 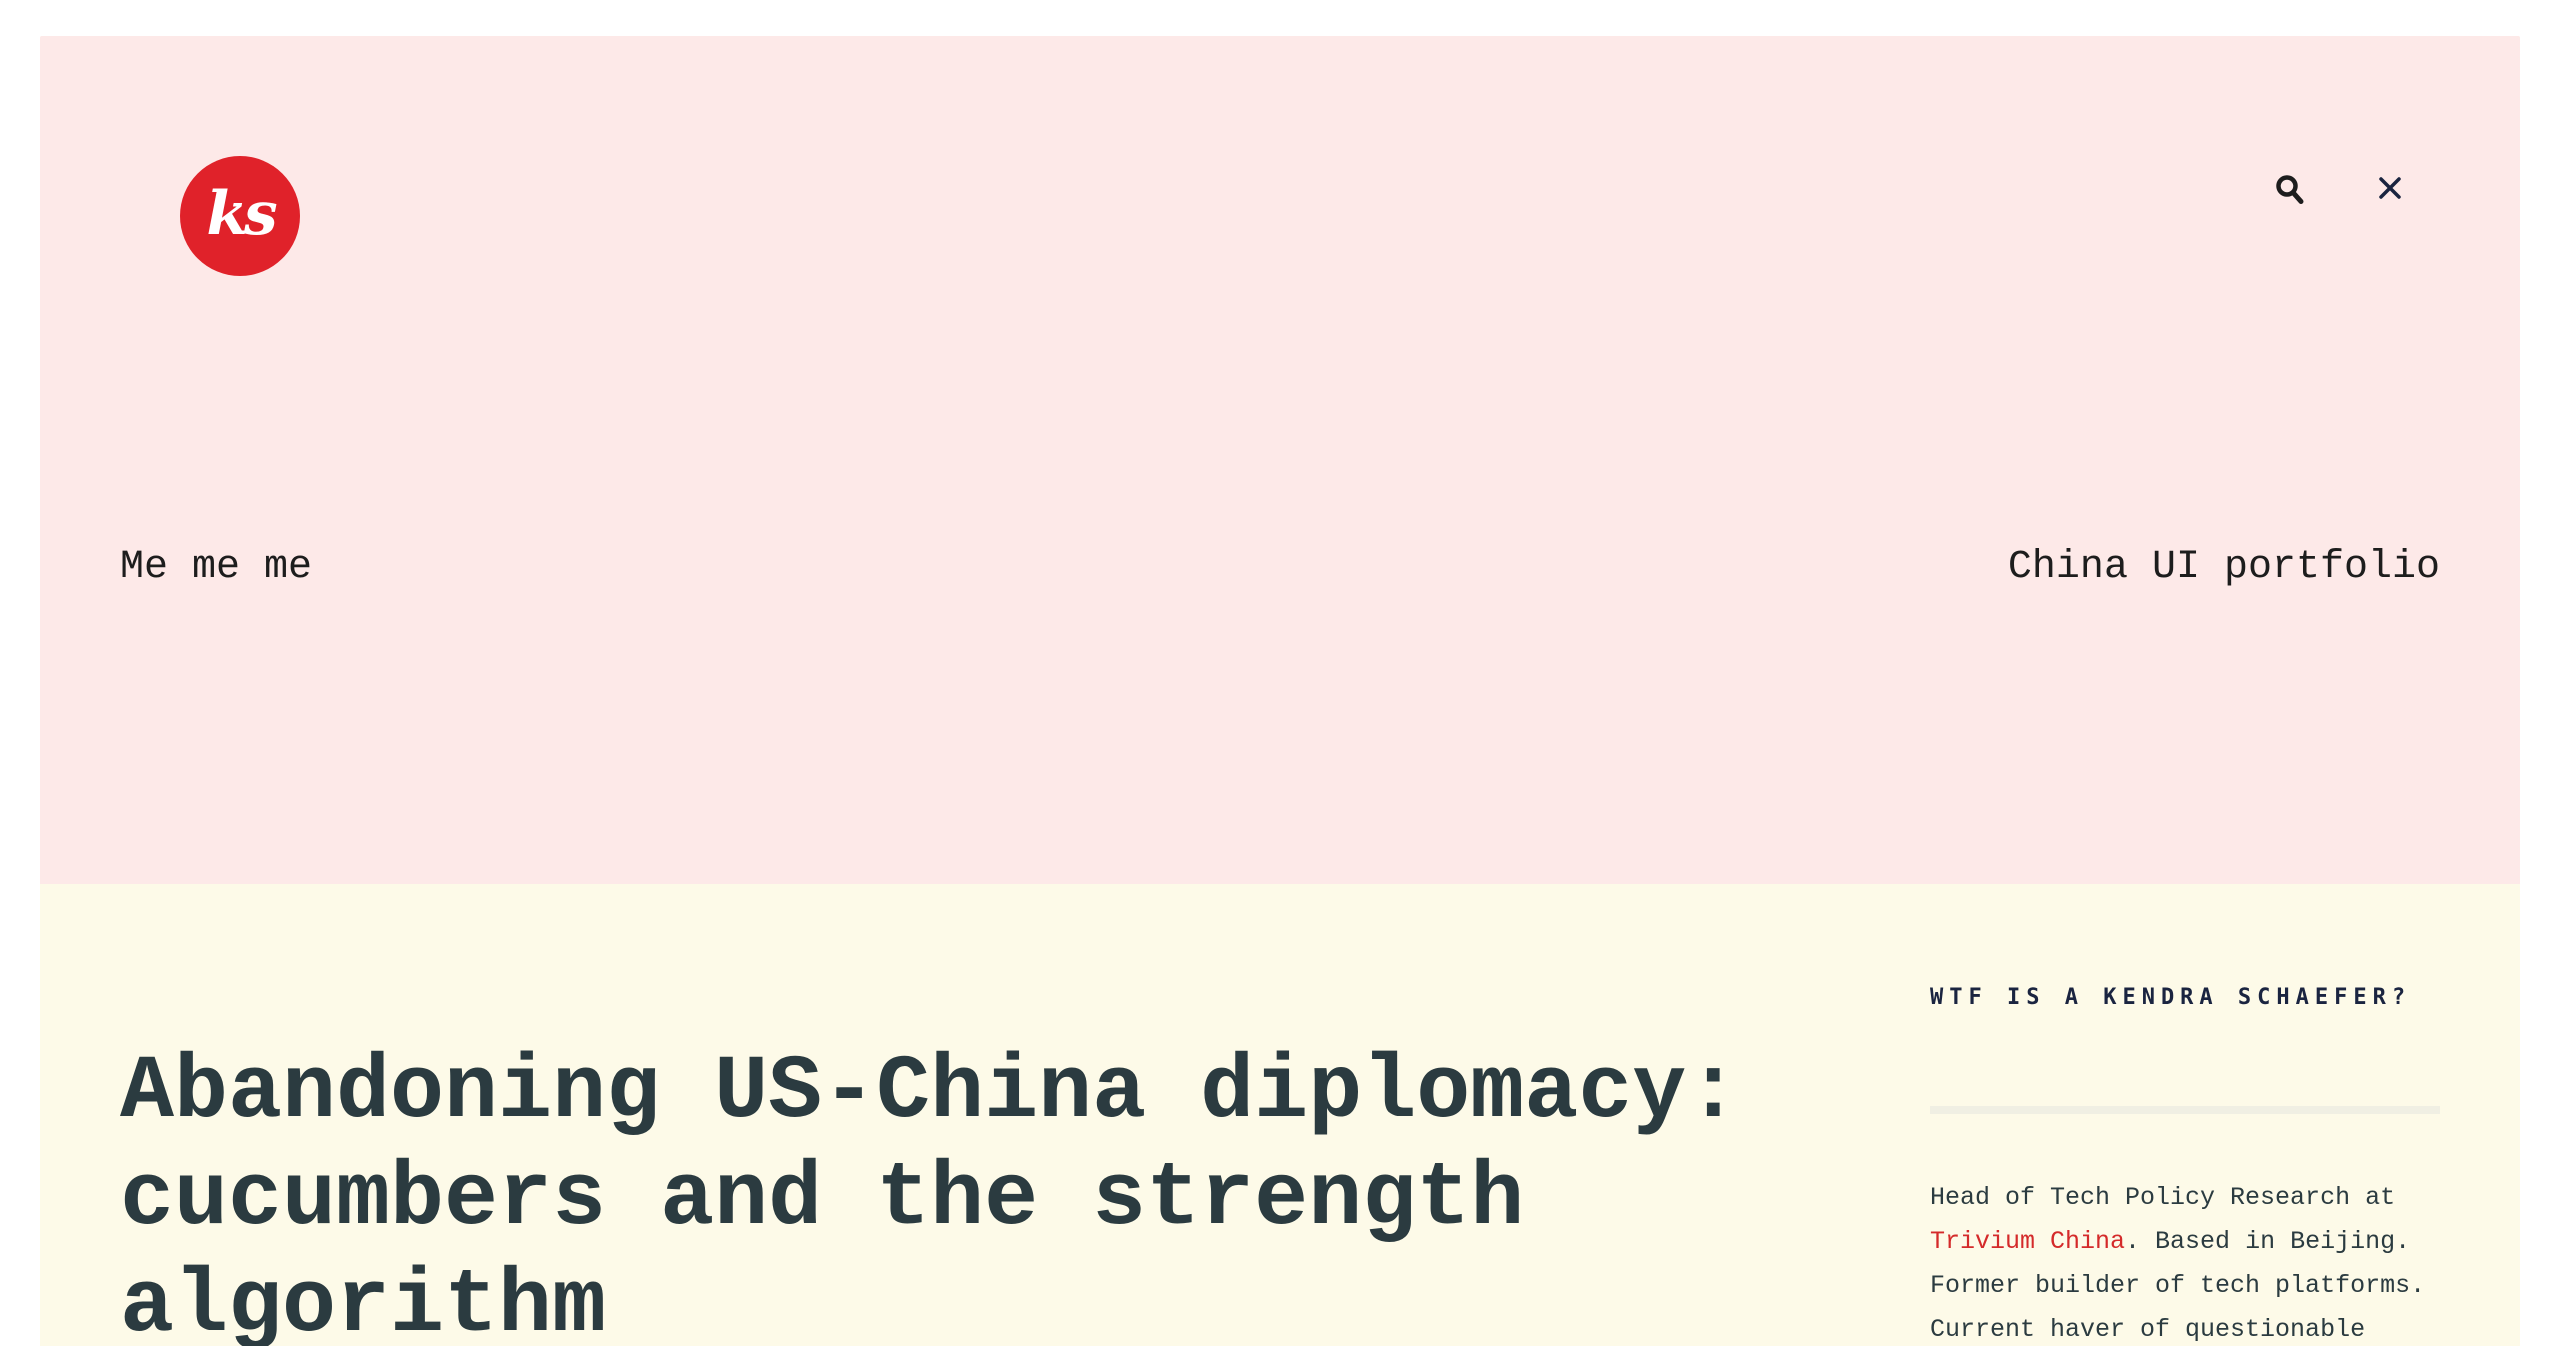 I want to click on site-logo: ks, so click(x=240, y=216).